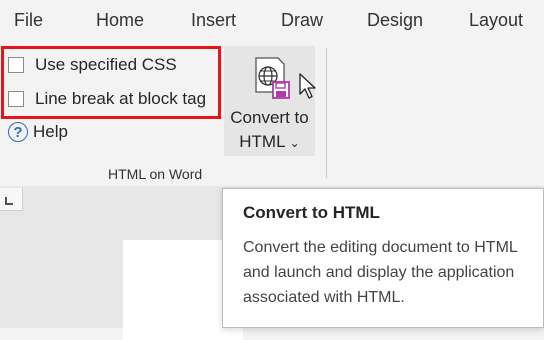  What do you see at coordinates (155, 174) in the screenshot?
I see `group-label: HTML on Word` at bounding box center [155, 174].